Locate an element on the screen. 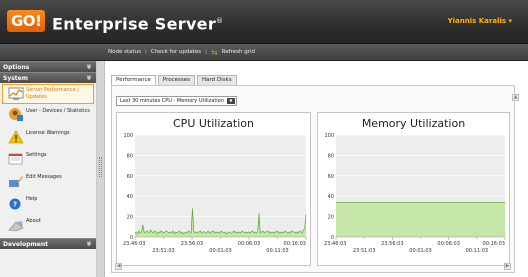 This screenshot has height=277, width=528. plot-area is located at coordinates (220, 186).